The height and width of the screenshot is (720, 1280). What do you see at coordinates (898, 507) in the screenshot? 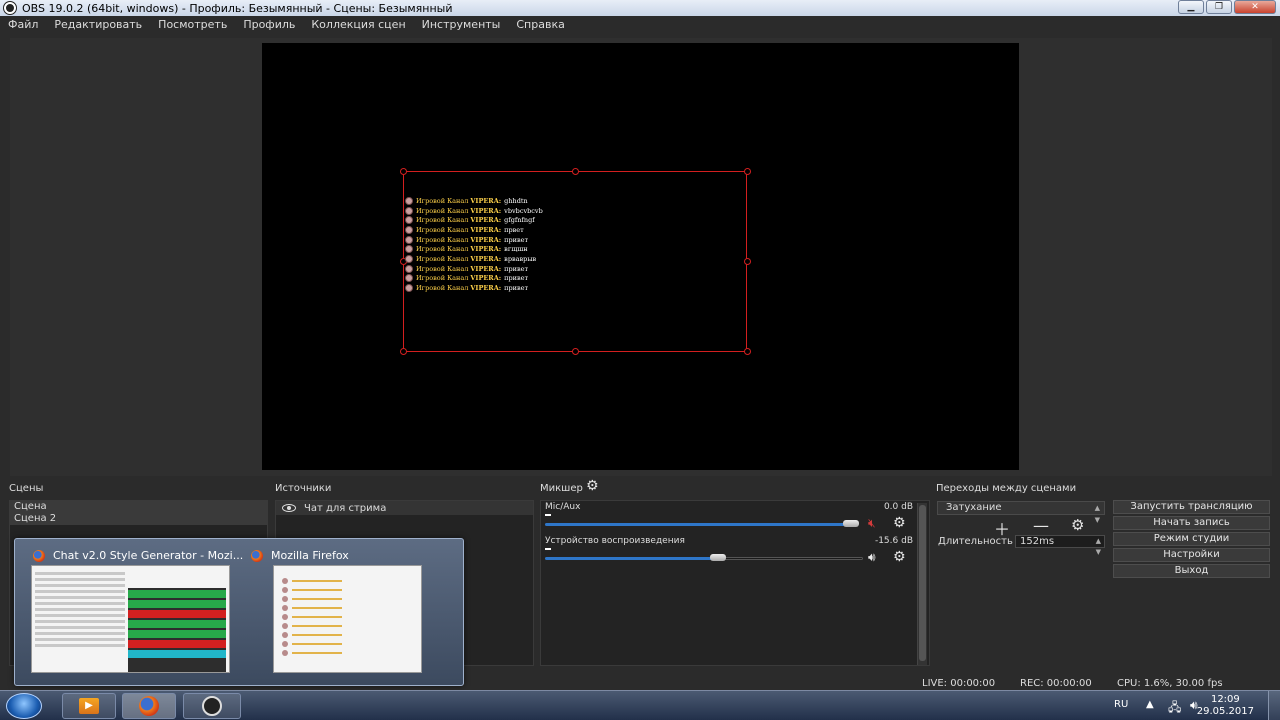
I see `track-db: 0.0 dB` at bounding box center [898, 507].